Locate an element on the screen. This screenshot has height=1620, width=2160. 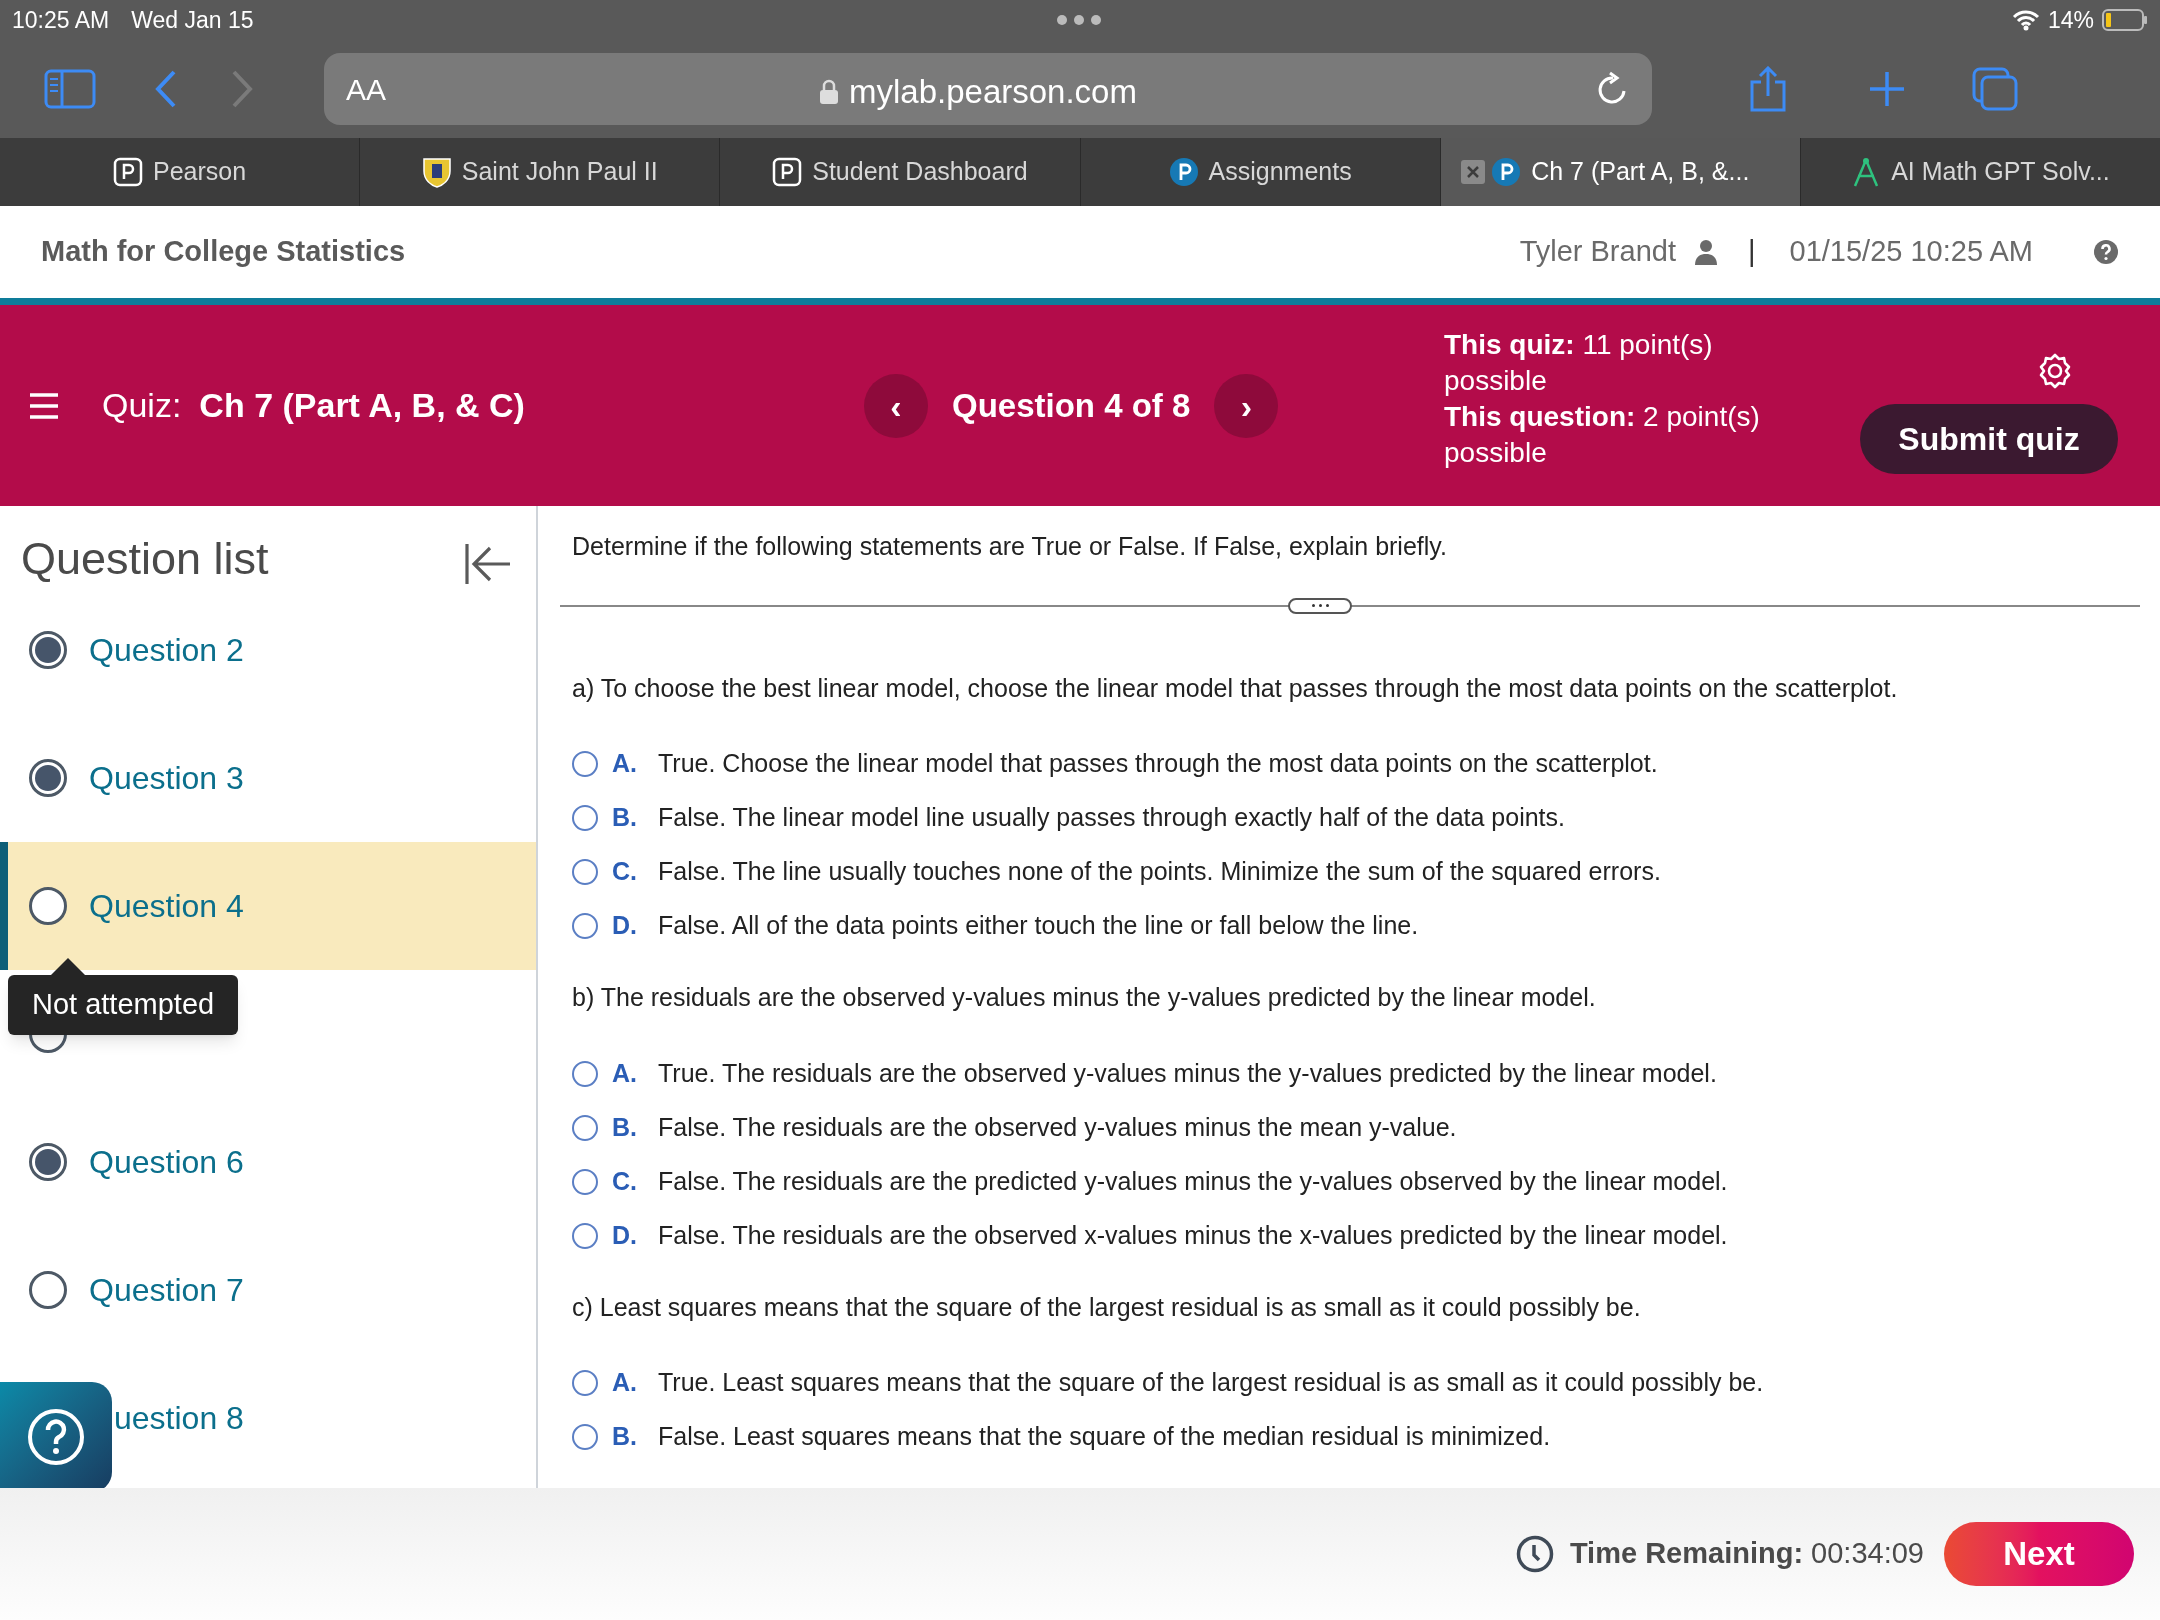
quiz-label: Quiz: is located at coordinates (142, 405).